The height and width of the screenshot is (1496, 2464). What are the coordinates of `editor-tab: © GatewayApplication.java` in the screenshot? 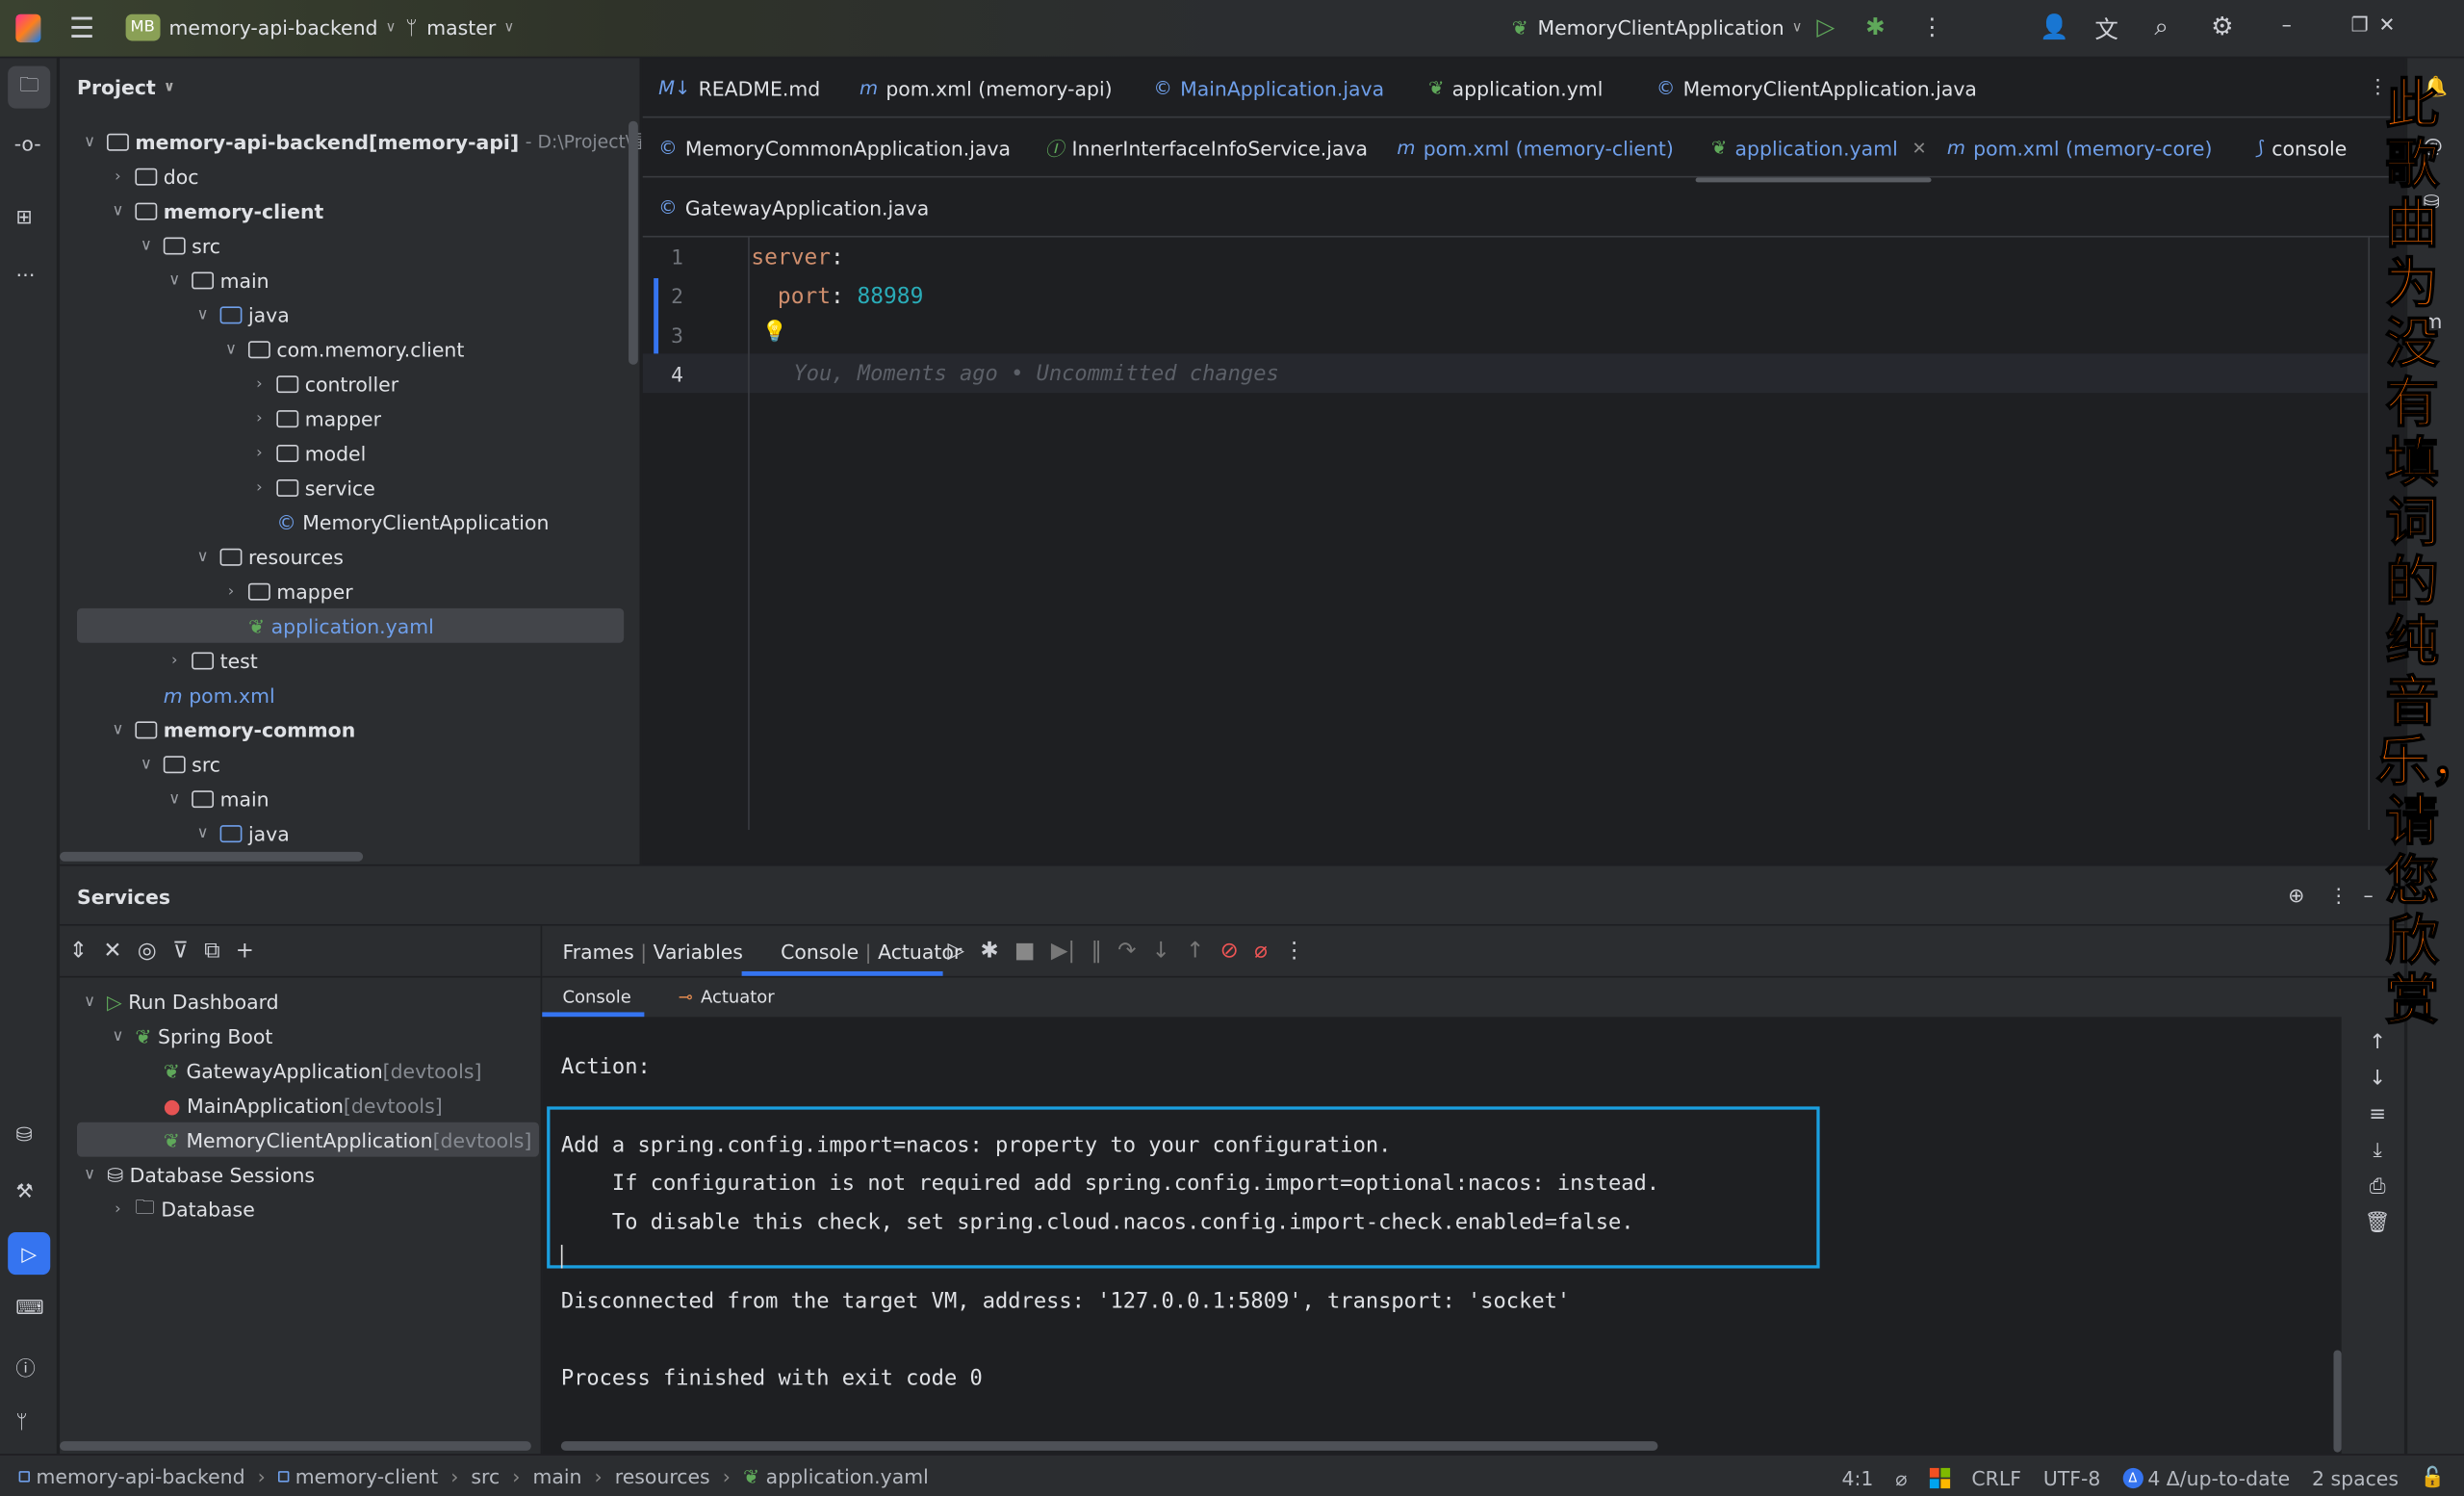 It's located at (793, 208).